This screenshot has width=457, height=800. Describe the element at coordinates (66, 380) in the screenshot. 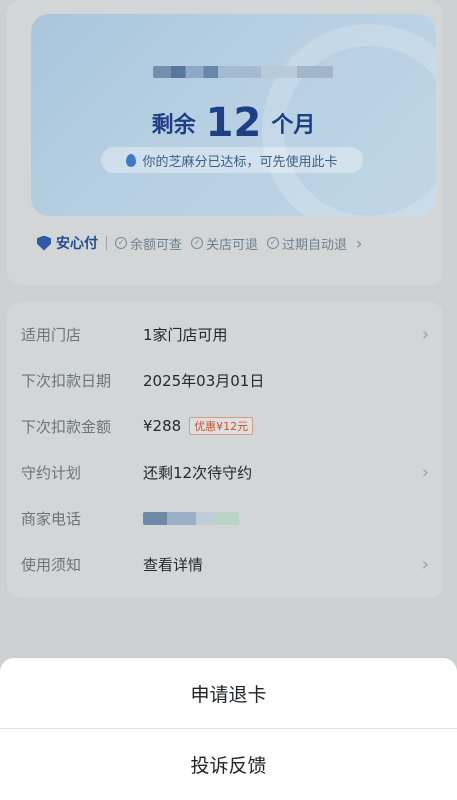

I see `detail-label: 下次扣款日期` at that location.